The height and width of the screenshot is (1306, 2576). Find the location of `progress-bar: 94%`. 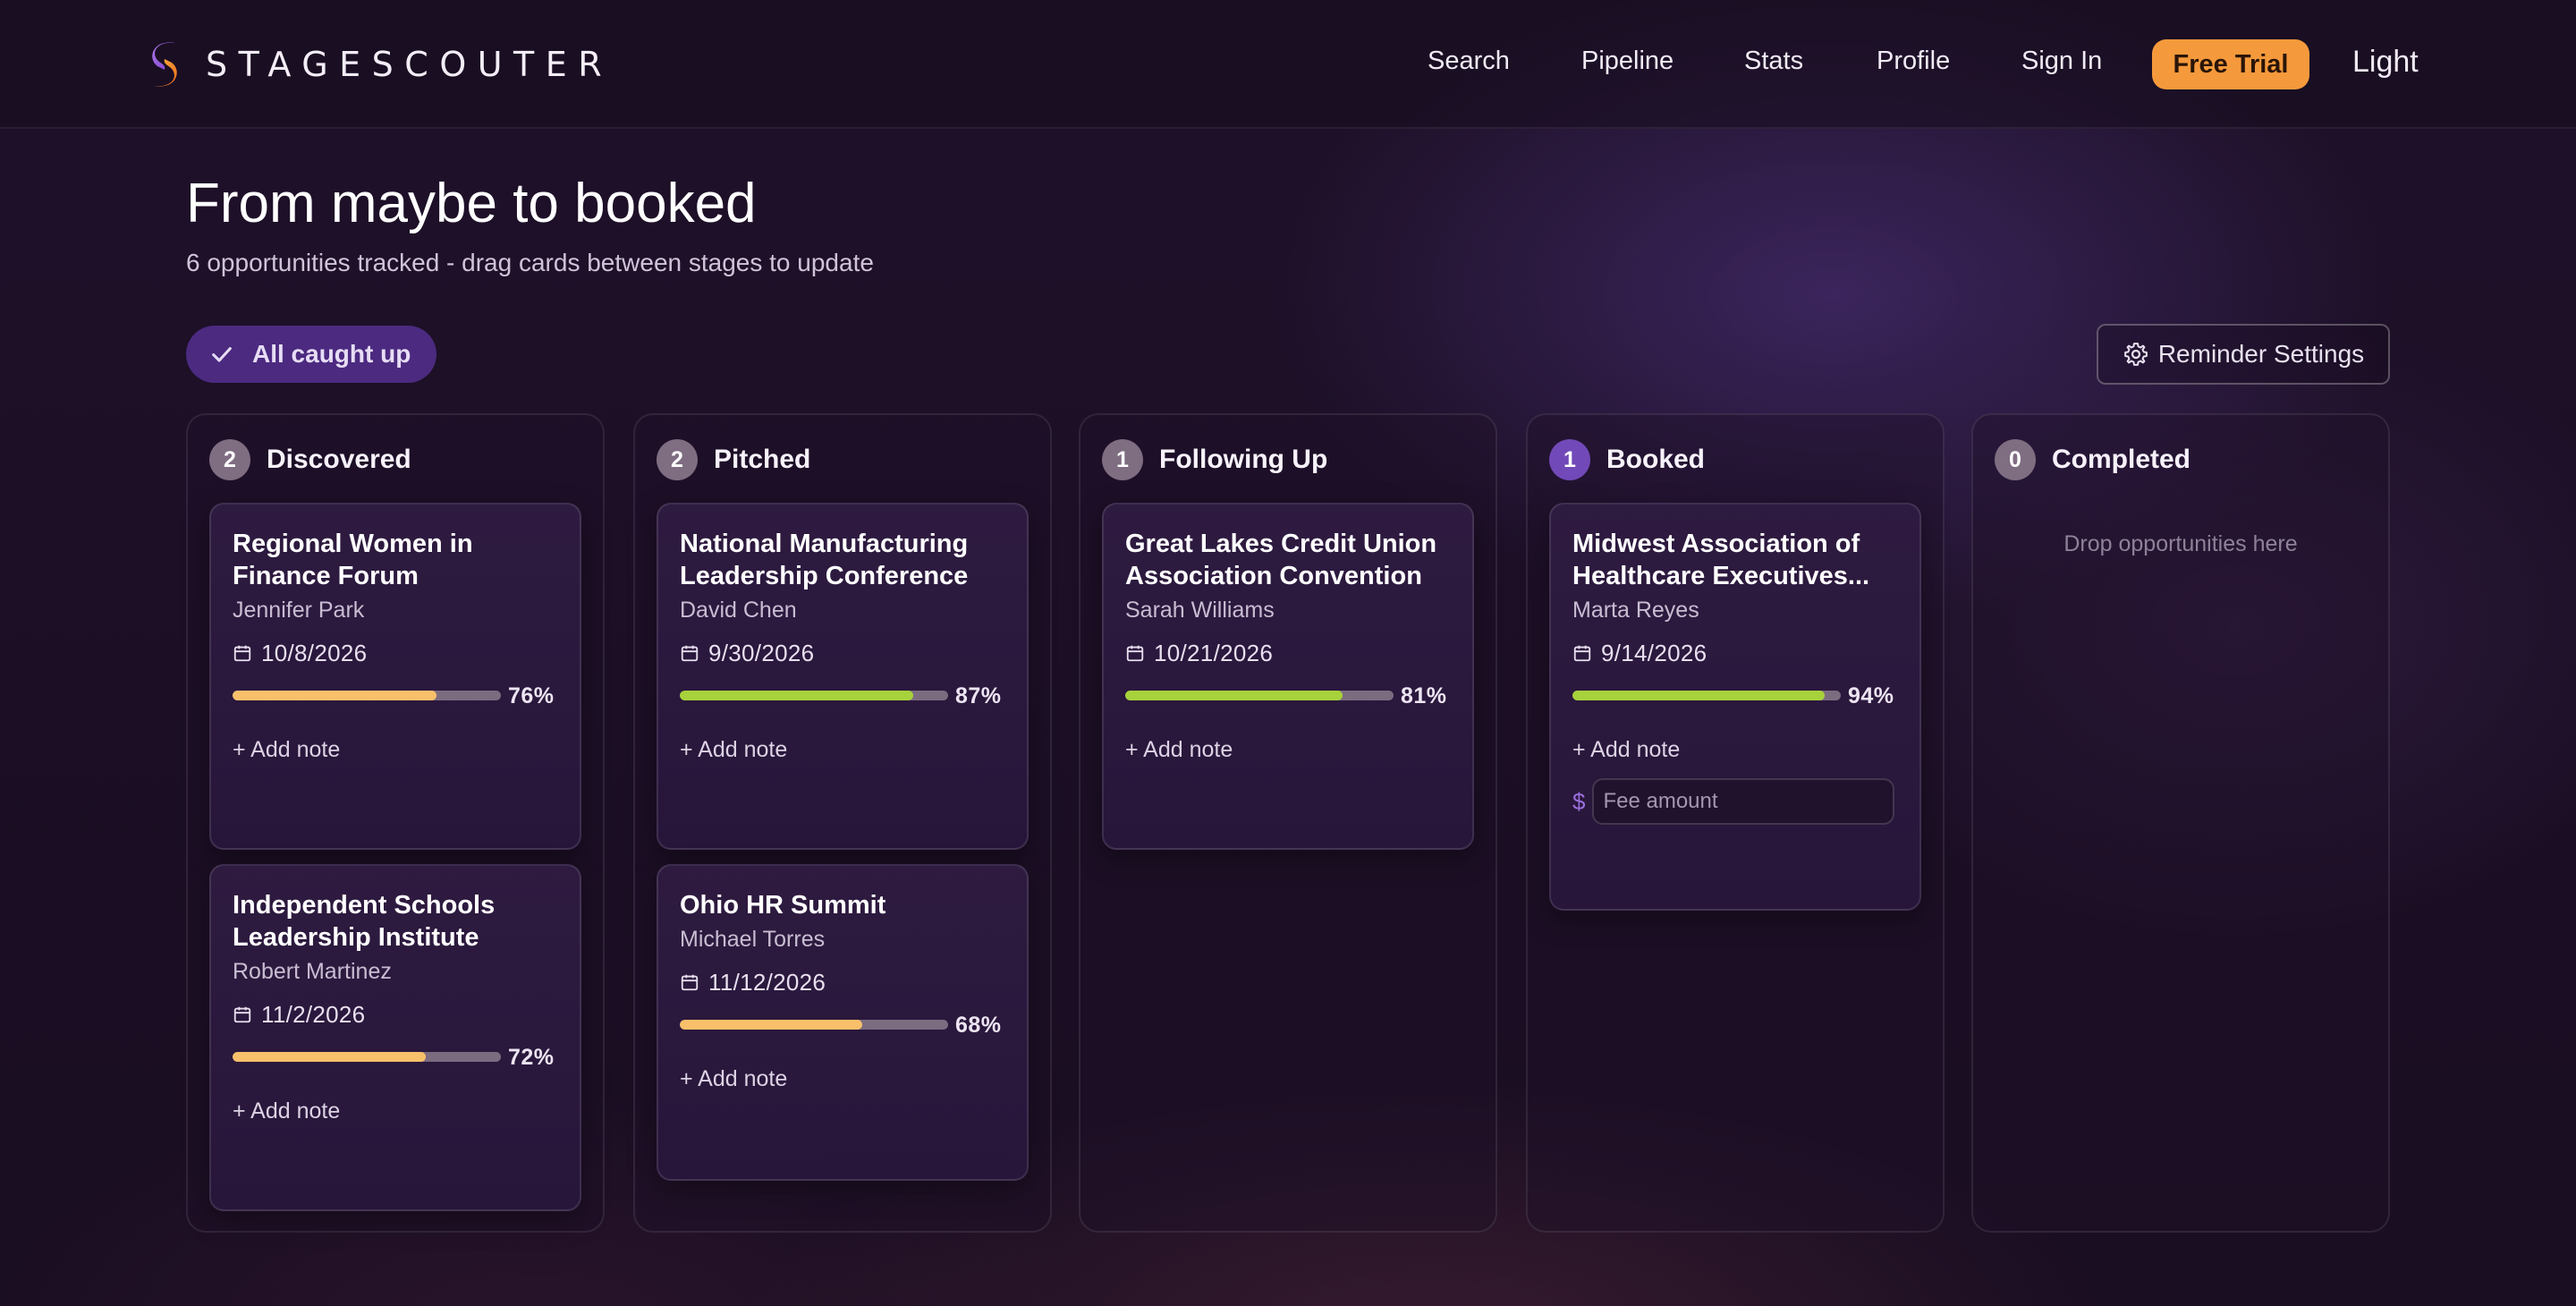

progress-bar: 94% is located at coordinates (1736, 696).